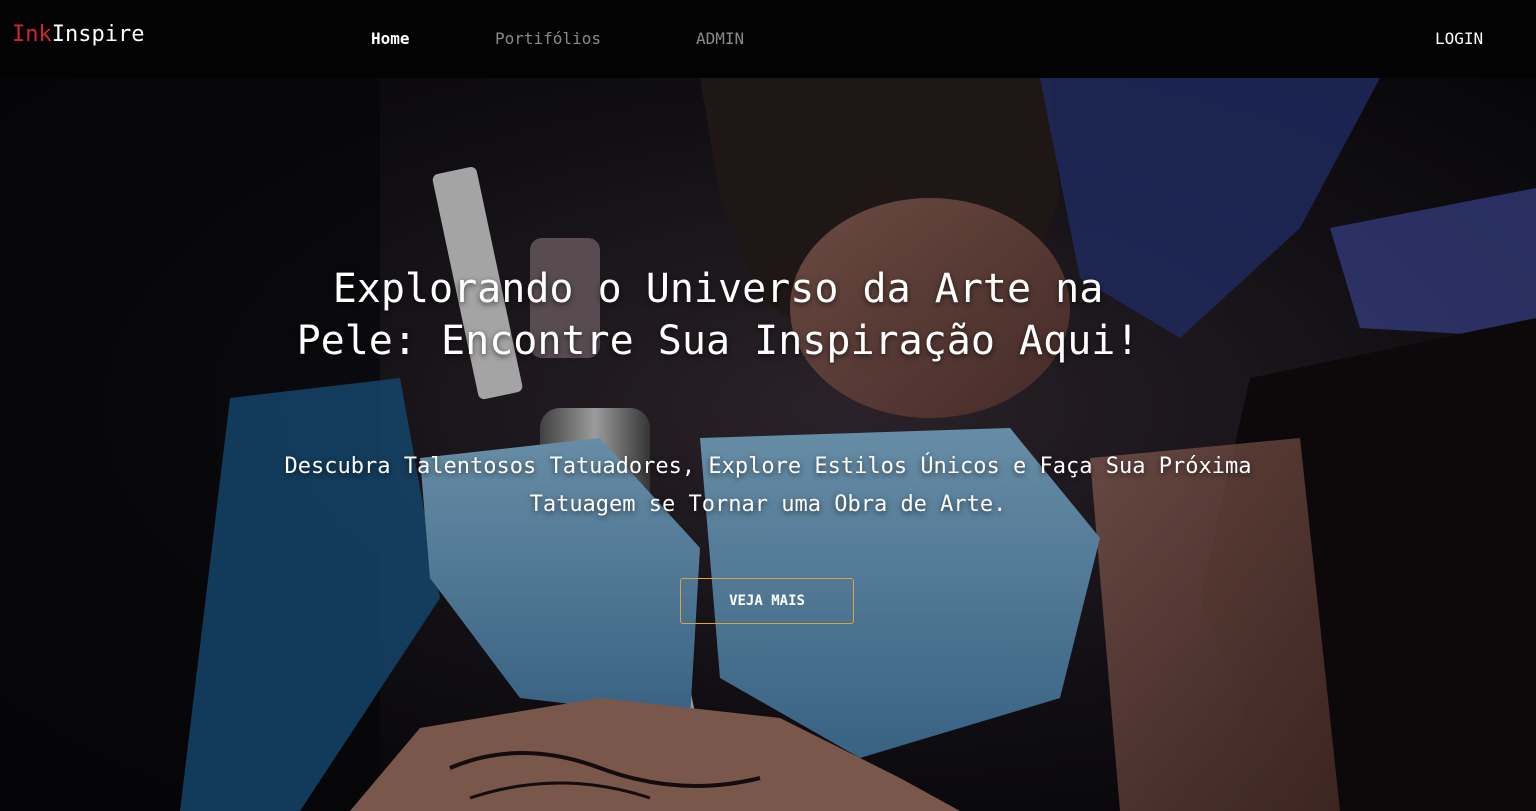 The width and height of the screenshot is (1536, 811). Describe the element at coordinates (718, 315) in the screenshot. I see `hero-title: Explorando o Universo da Arte na Pele` at that location.